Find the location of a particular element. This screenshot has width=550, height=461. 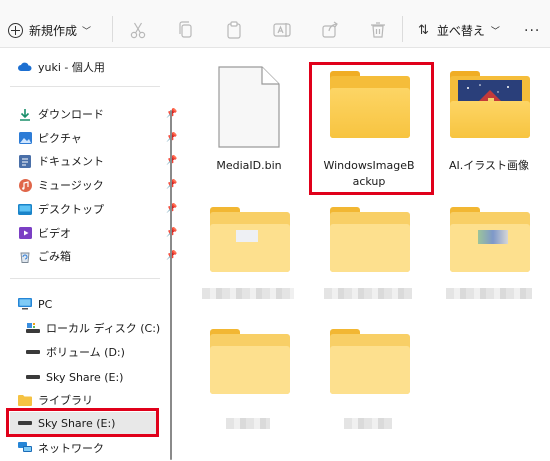

sidebar-item-documents: ドキュメント 📌 is located at coordinates (98, 161).